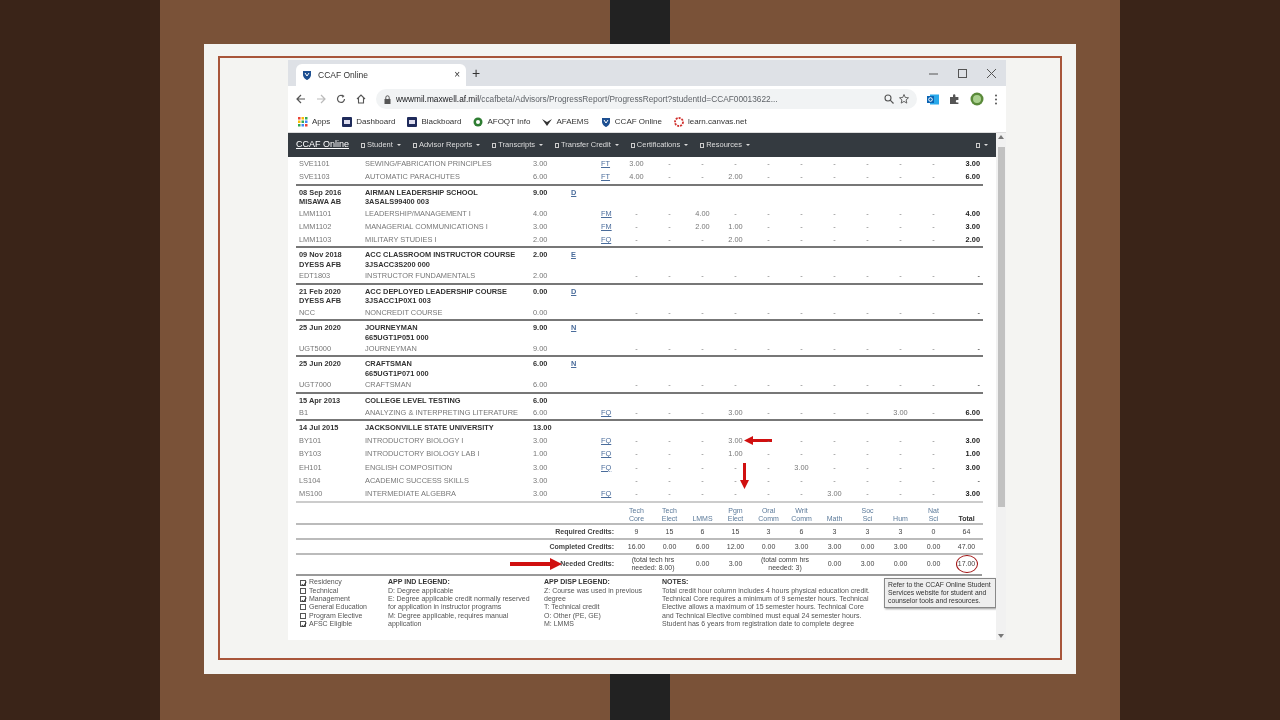  What do you see at coordinates (341, 99) in the screenshot?
I see `reload-icon` at bounding box center [341, 99].